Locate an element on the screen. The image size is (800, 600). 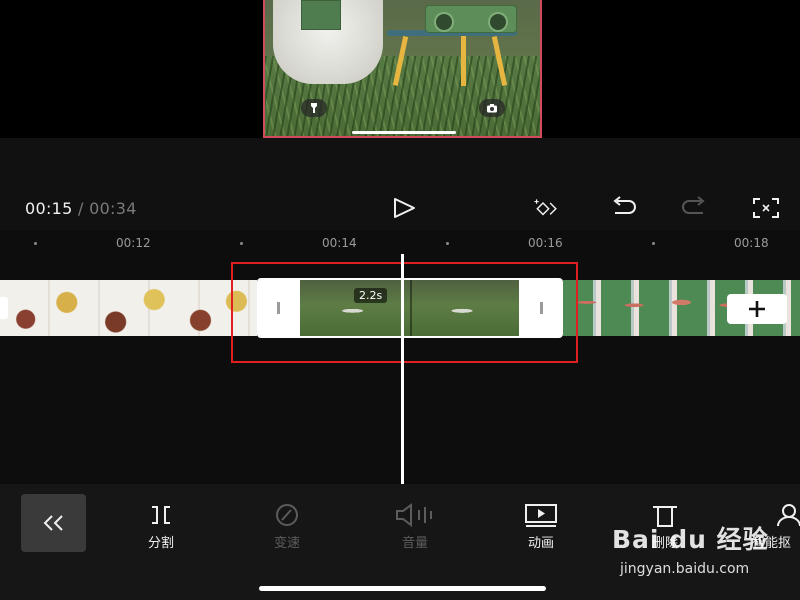
undo-icon is located at coordinates (624, 205).